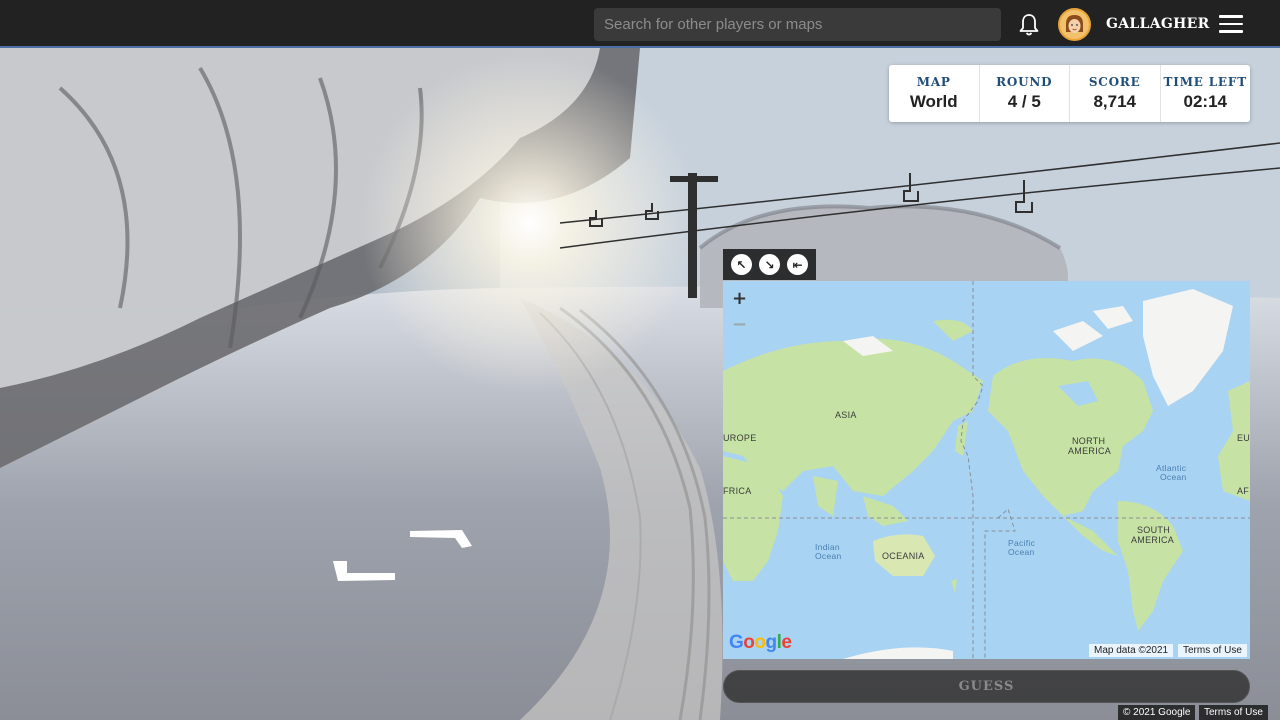 Image resolution: width=1280 pixels, height=720 pixels. Describe the element at coordinates (1231, 25) in the screenshot. I see `hamburger-menu-icon` at that location.